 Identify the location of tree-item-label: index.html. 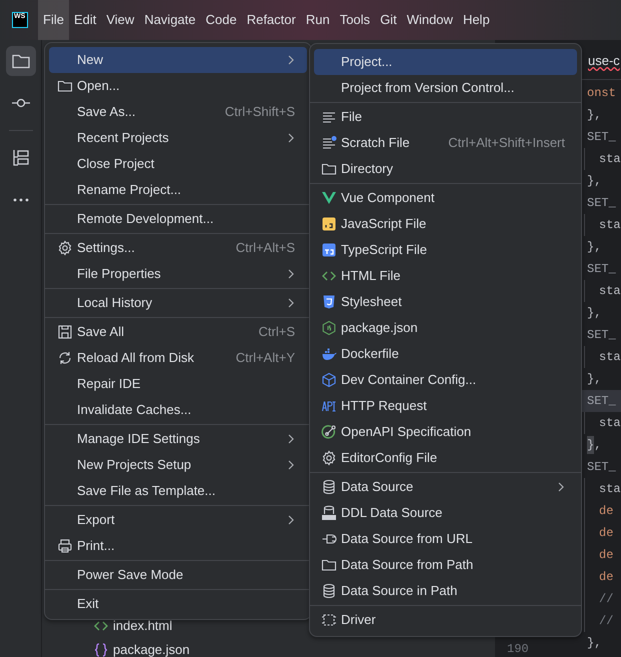
(142, 626).